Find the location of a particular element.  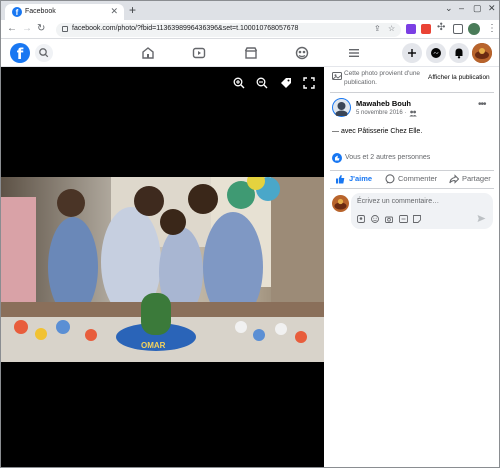

home-icon is located at coordinates (148, 53).